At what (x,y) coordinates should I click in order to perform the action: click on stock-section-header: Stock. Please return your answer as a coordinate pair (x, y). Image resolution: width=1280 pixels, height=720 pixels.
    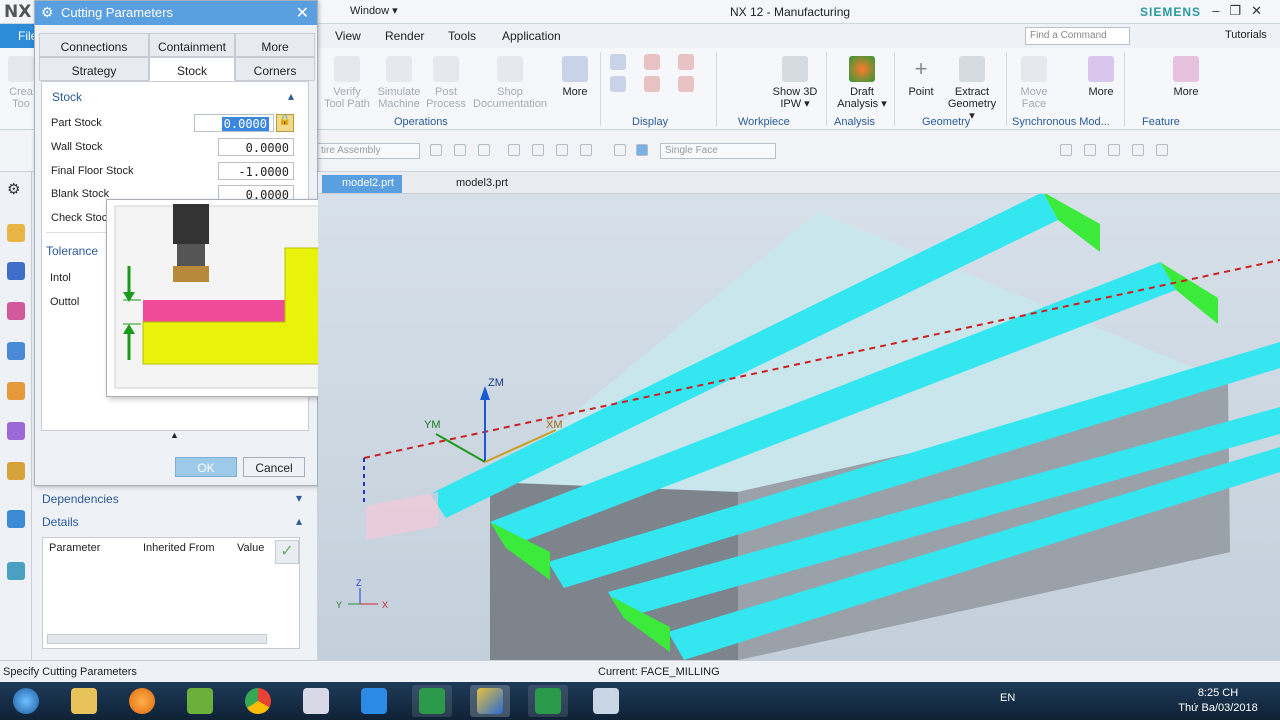
    Looking at the image, I should click on (67, 97).